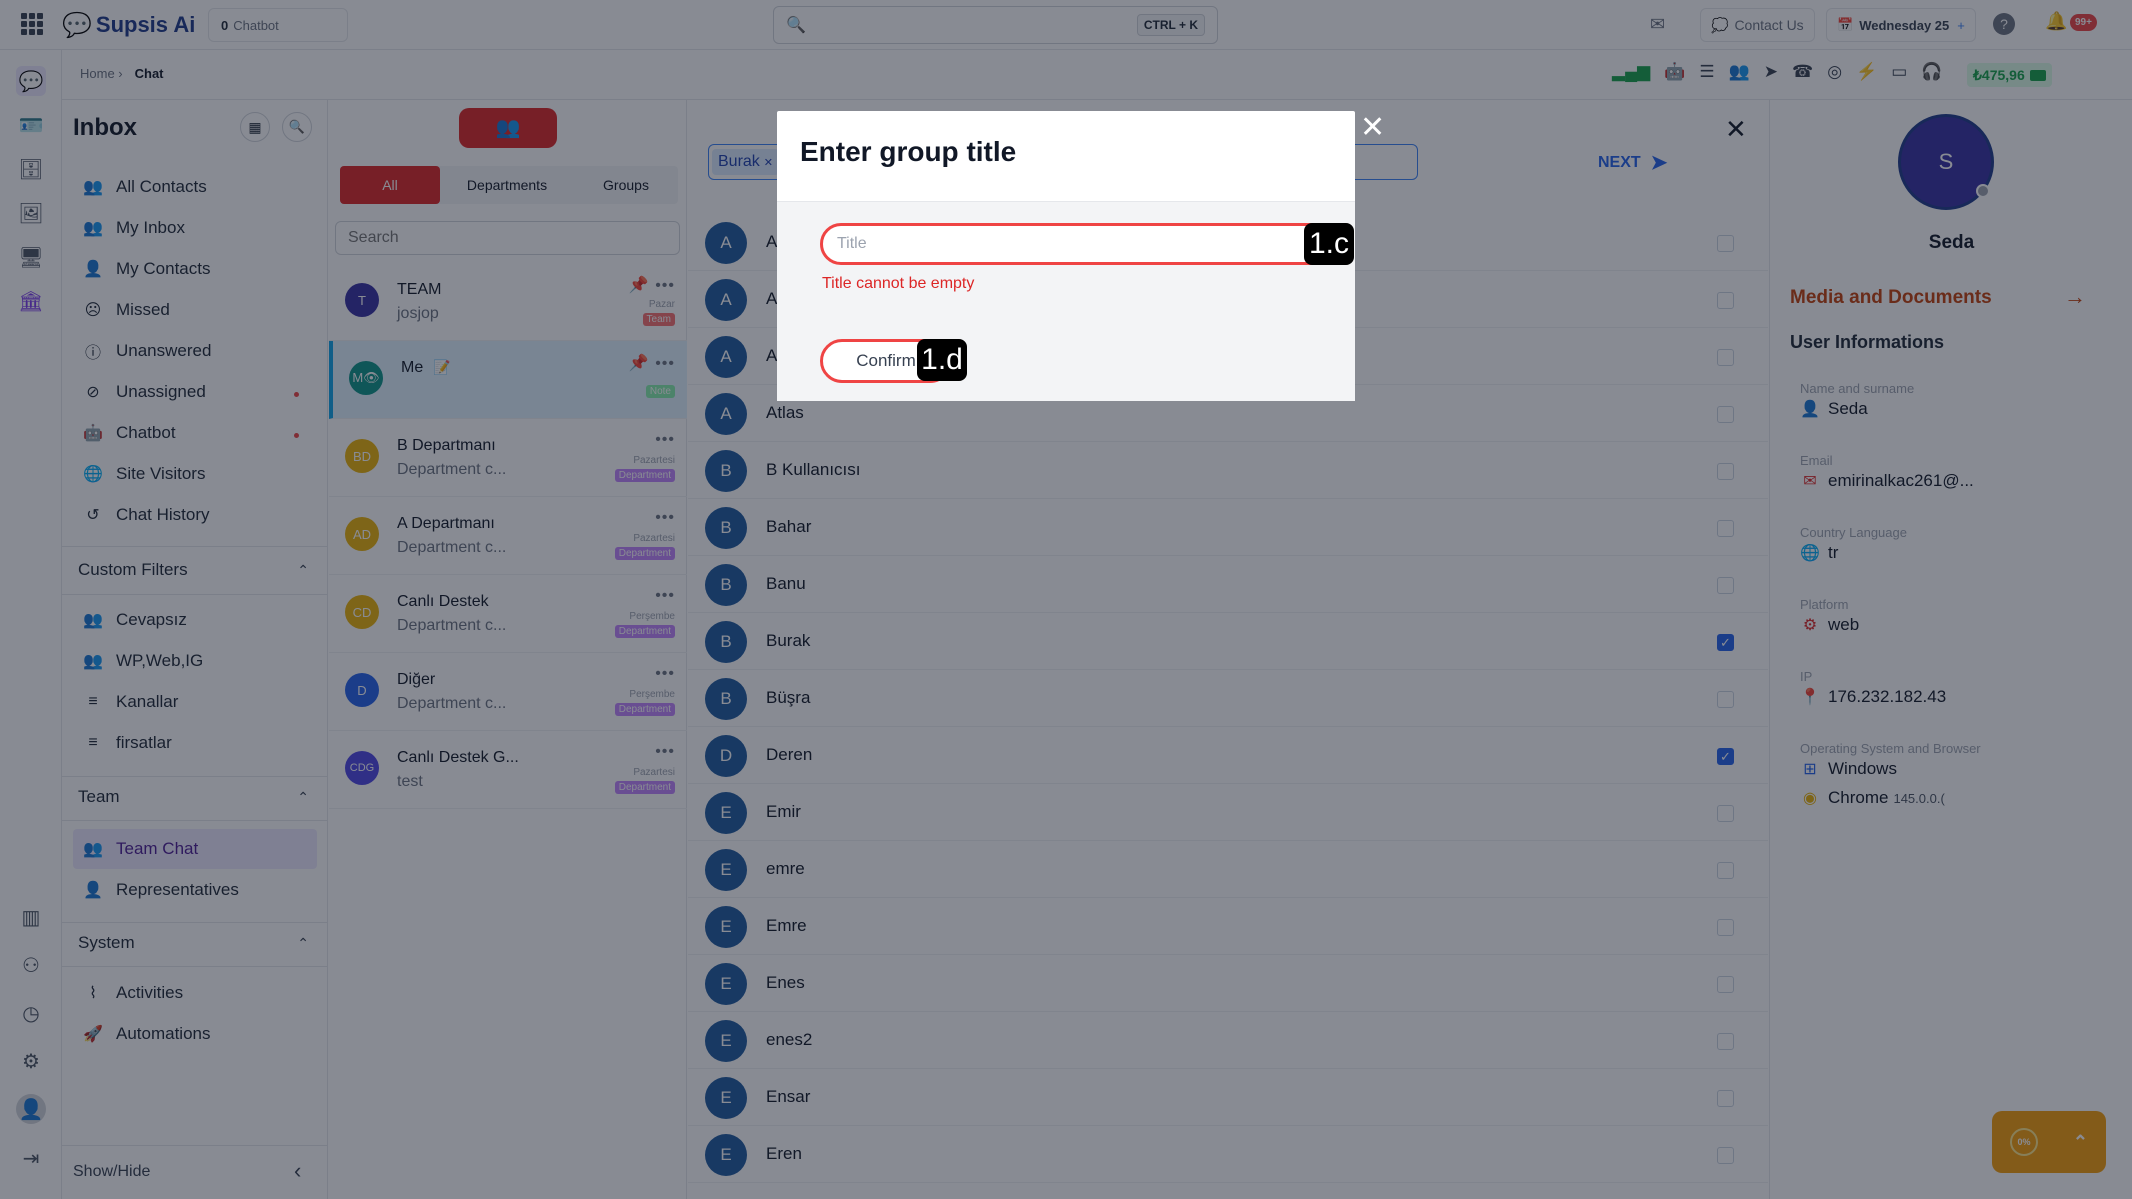 The height and width of the screenshot is (1199, 2132). What do you see at coordinates (1372, 128) in the screenshot?
I see `modal-close-icon: ✕` at bounding box center [1372, 128].